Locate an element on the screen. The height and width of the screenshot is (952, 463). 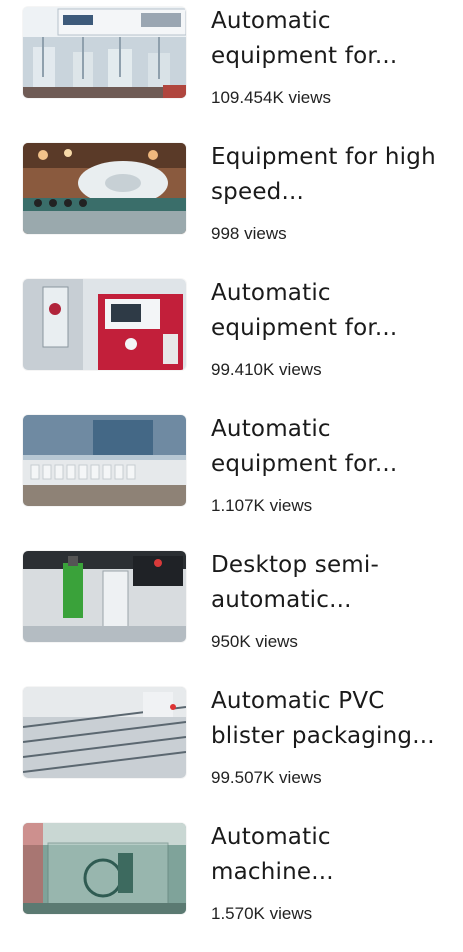
machine-enclosure-icon is located at coordinates (104, 868).